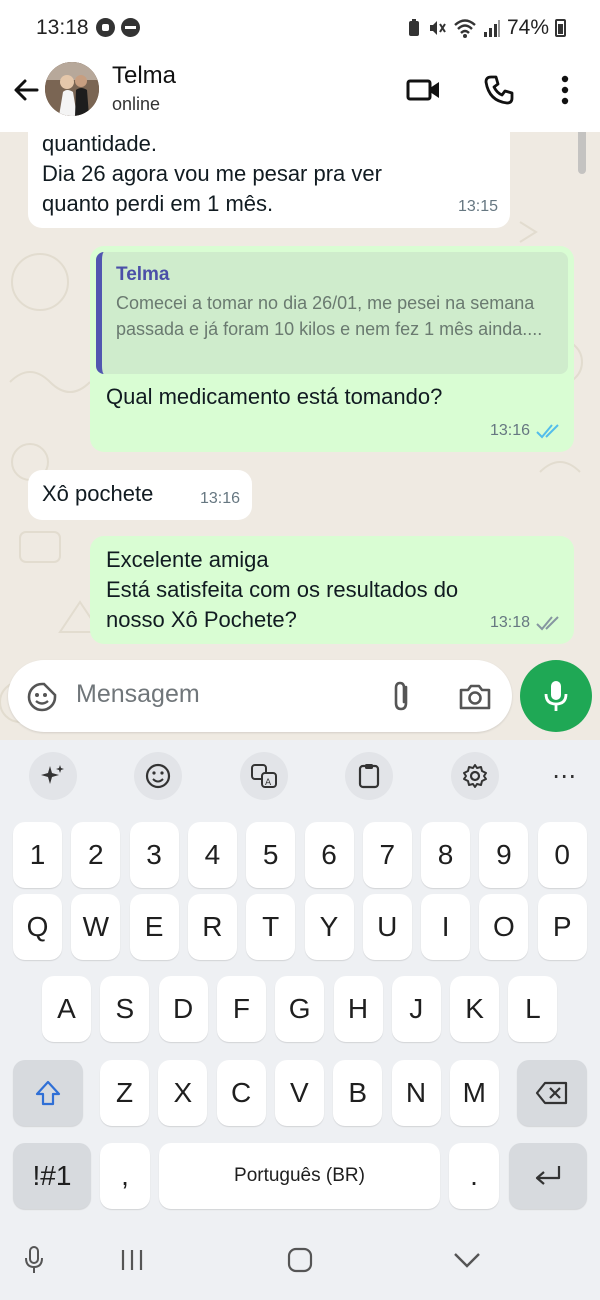 The image size is (600, 1300). I want to click on home-button, so click(300, 1260).